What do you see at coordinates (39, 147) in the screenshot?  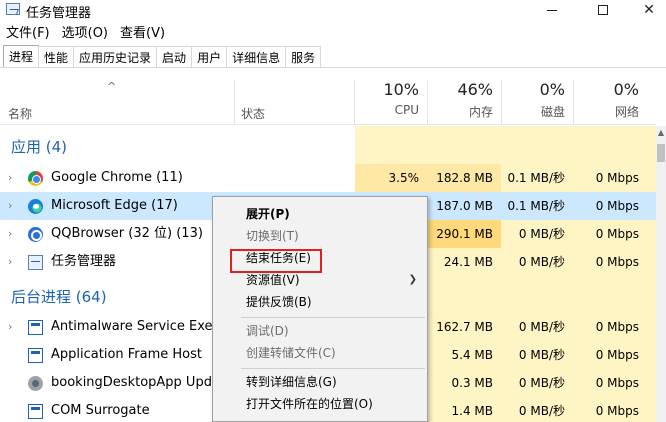 I see `group-title-apps: 应用 (4)` at bounding box center [39, 147].